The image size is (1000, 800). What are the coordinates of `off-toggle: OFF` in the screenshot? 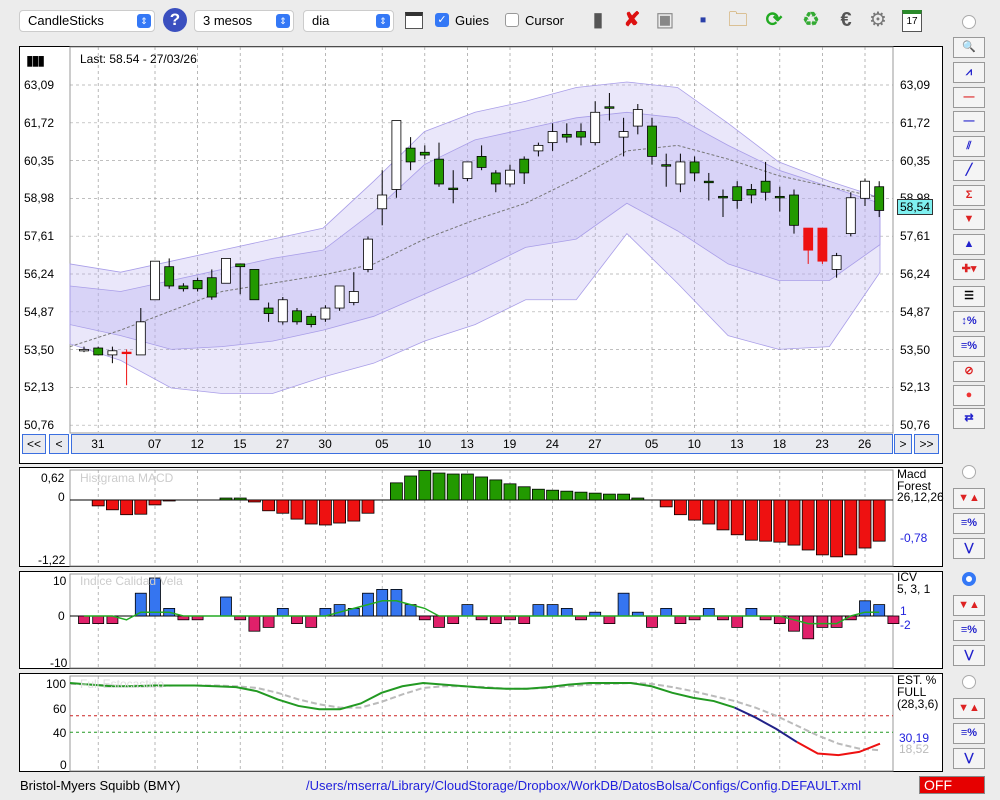 It's located at (952, 785).